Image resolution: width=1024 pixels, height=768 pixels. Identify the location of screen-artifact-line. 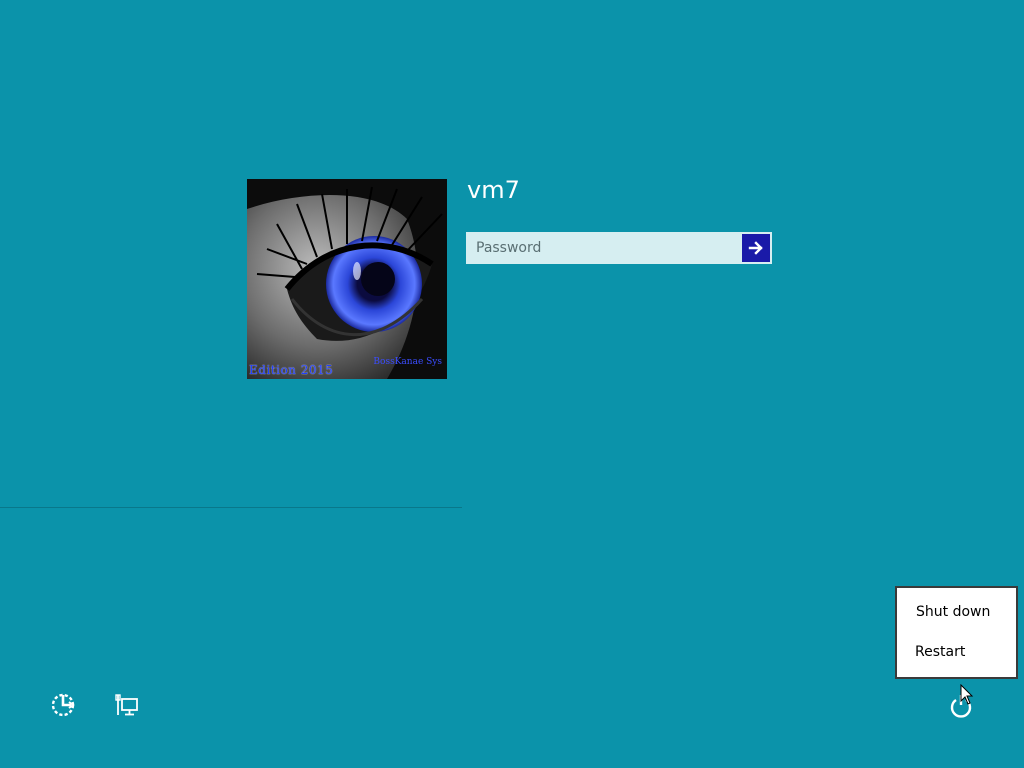
(231, 507).